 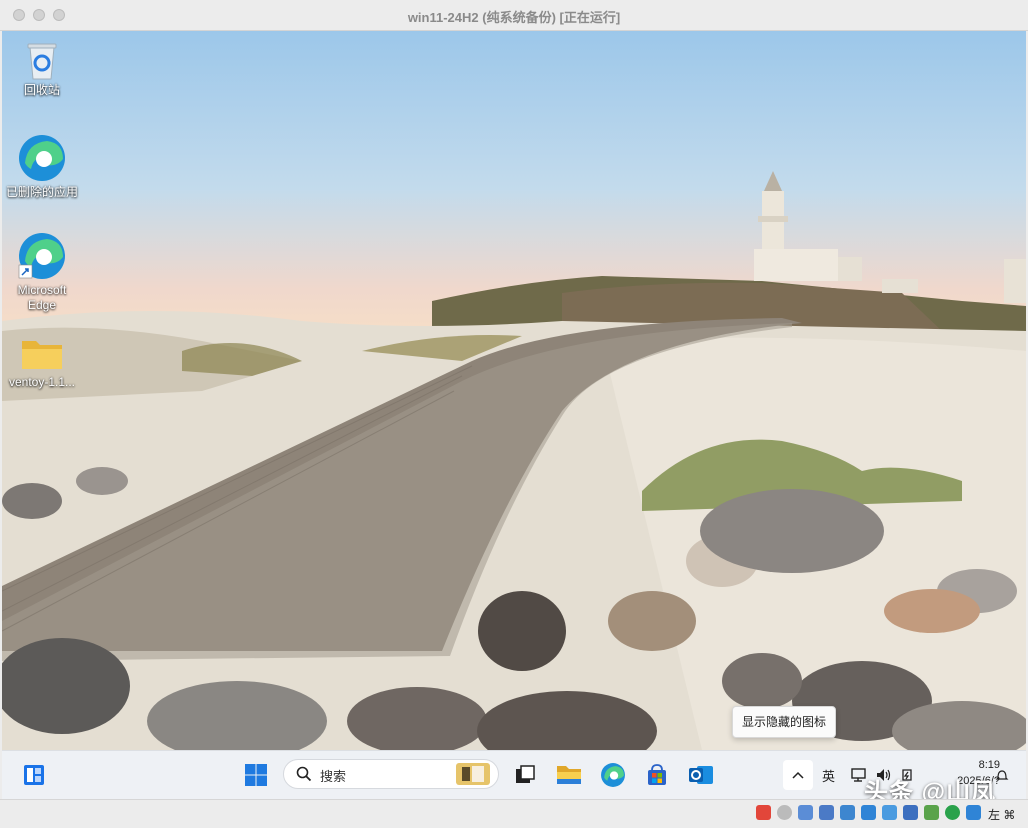 What do you see at coordinates (42, 354) in the screenshot?
I see `folder-icon` at bounding box center [42, 354].